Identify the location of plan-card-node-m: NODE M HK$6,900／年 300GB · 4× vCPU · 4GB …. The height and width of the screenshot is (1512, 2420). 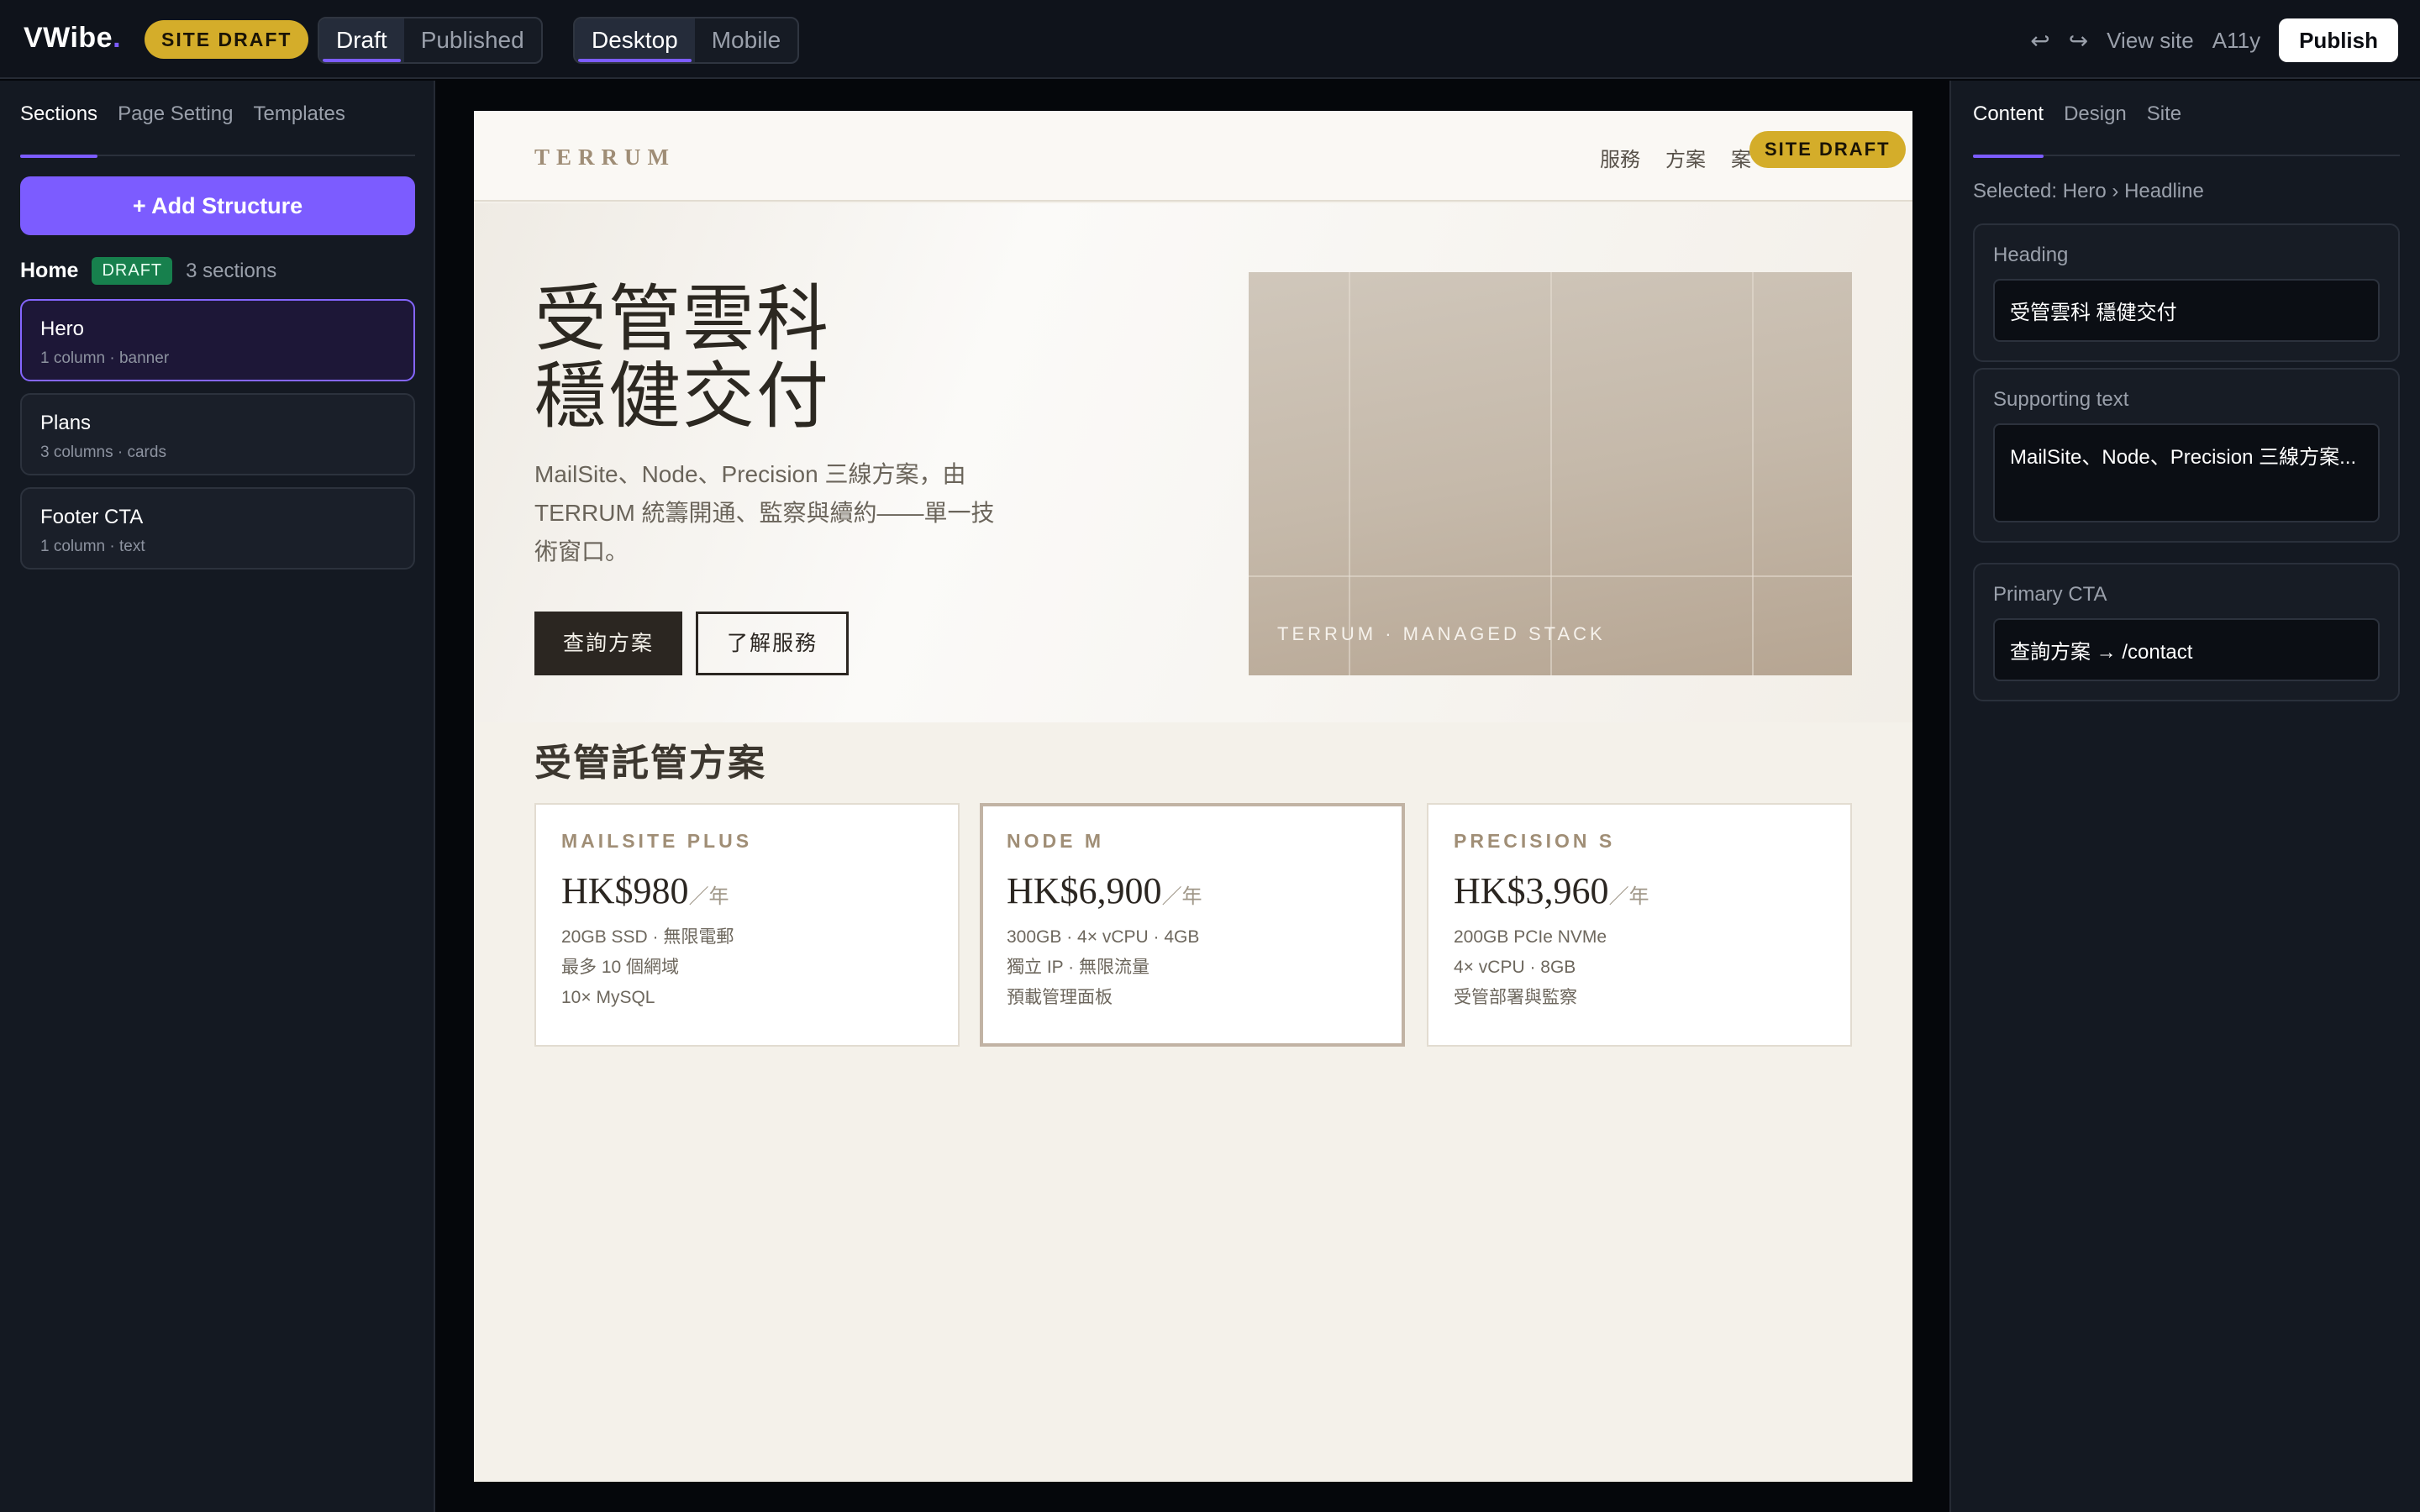
(1193, 925).